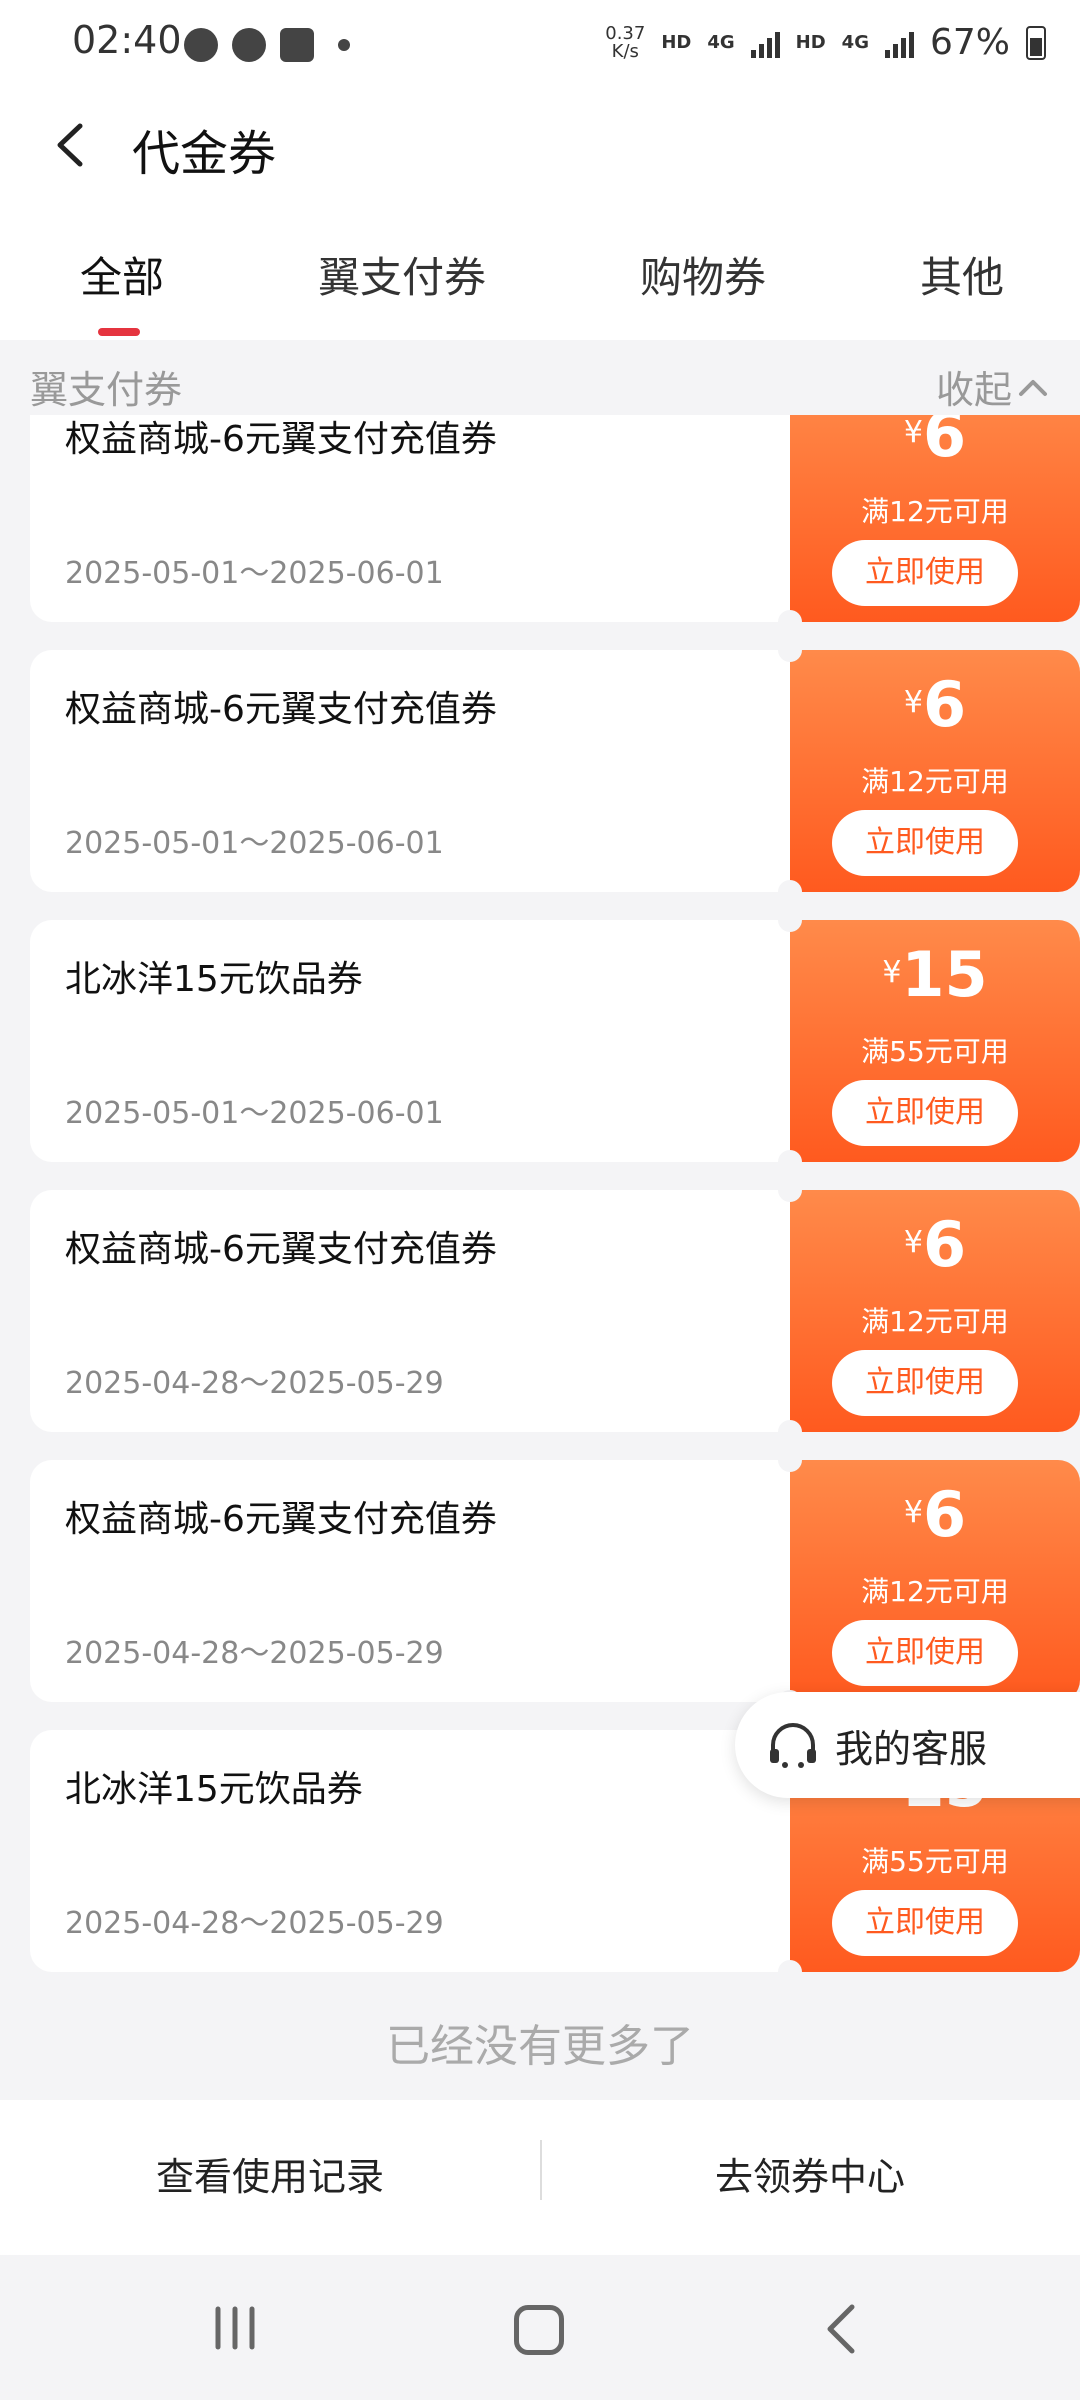  I want to click on collapse-label: 收起, so click(973, 390).